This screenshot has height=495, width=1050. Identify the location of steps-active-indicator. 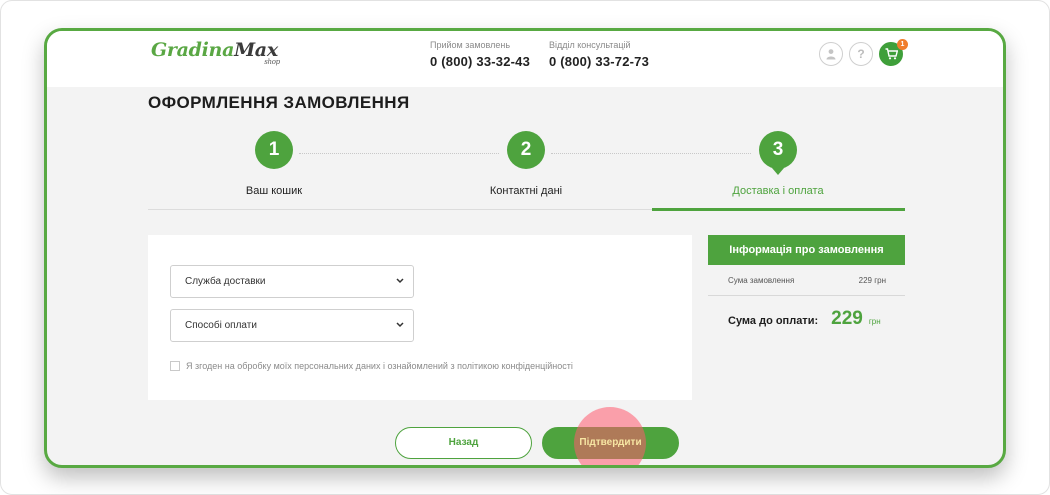
(778, 209).